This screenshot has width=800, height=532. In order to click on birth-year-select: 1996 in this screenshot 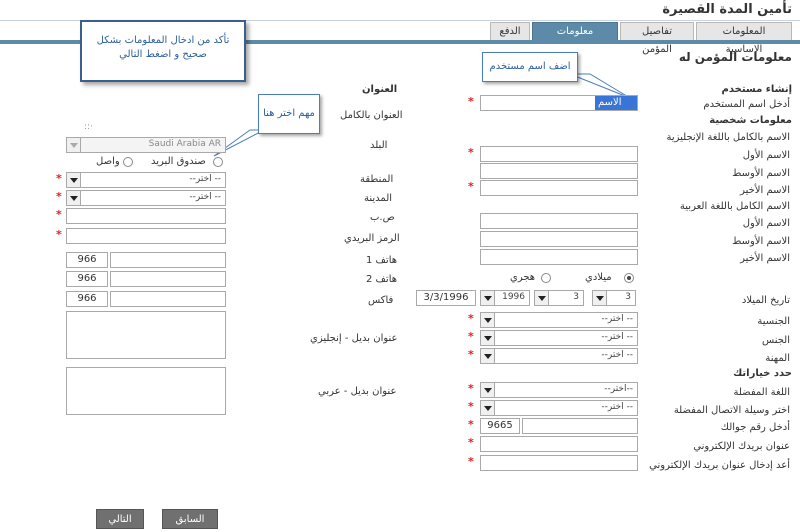, I will do `click(505, 298)`.